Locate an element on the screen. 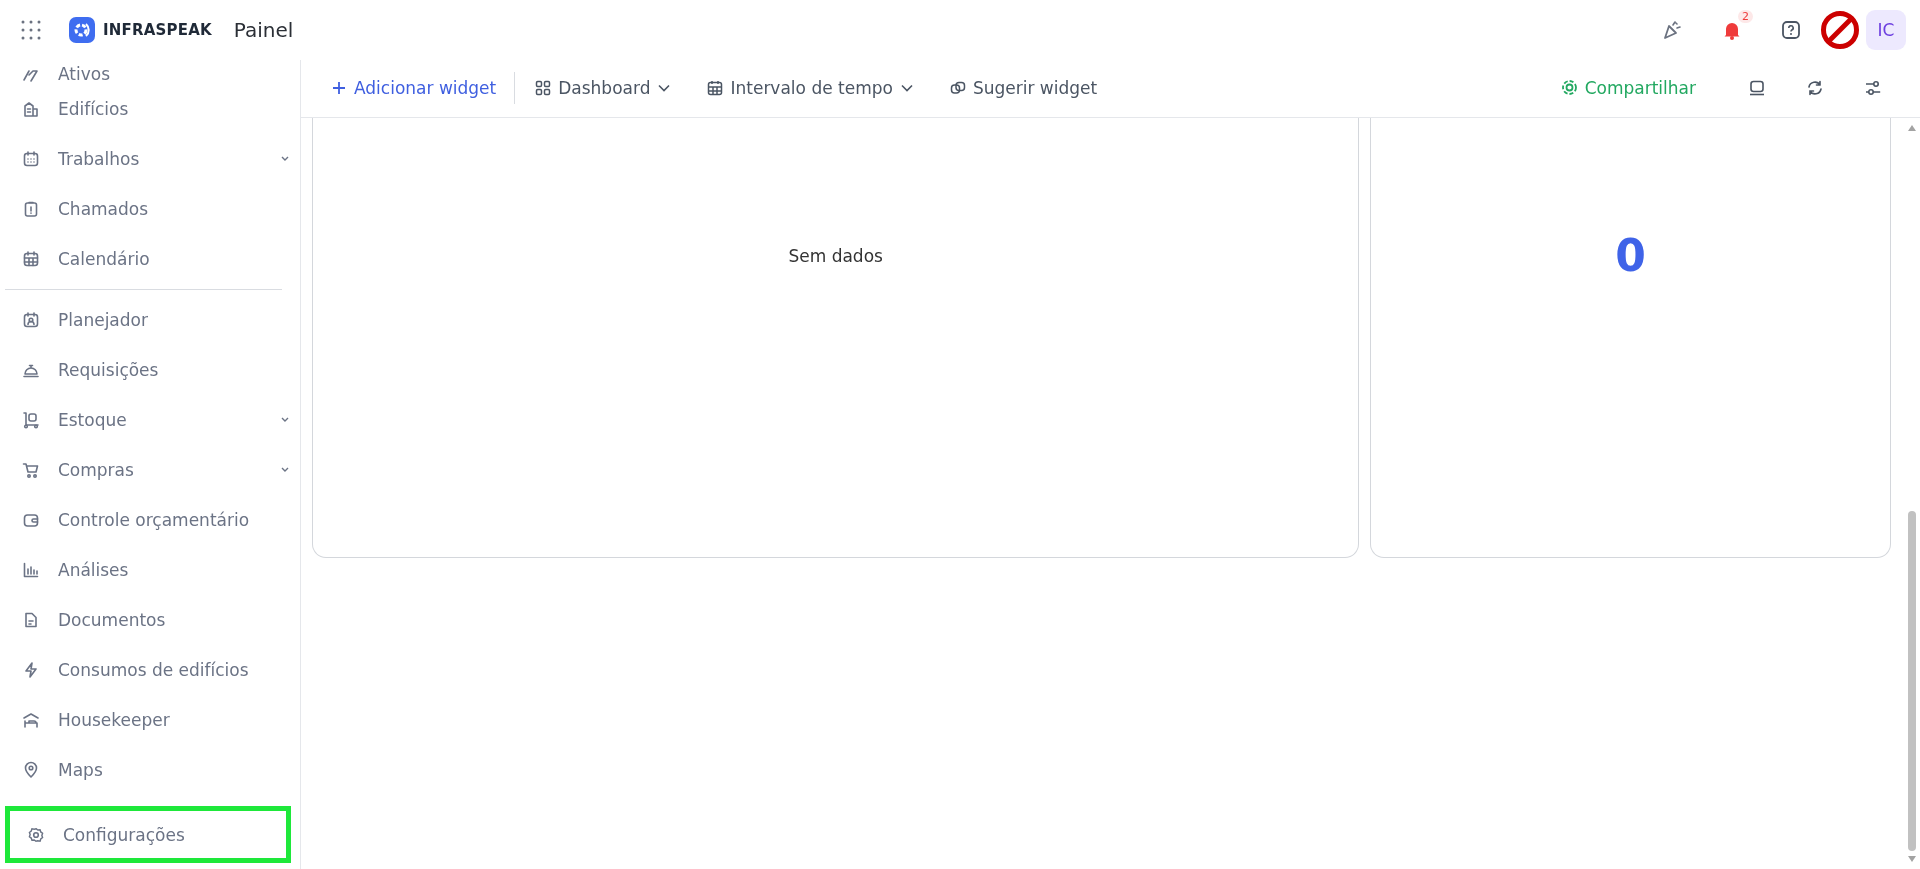 Image resolution: width=1920 pixels, height=869 pixels. sidebar-item: Controle orçamentário is located at coordinates (150, 520).